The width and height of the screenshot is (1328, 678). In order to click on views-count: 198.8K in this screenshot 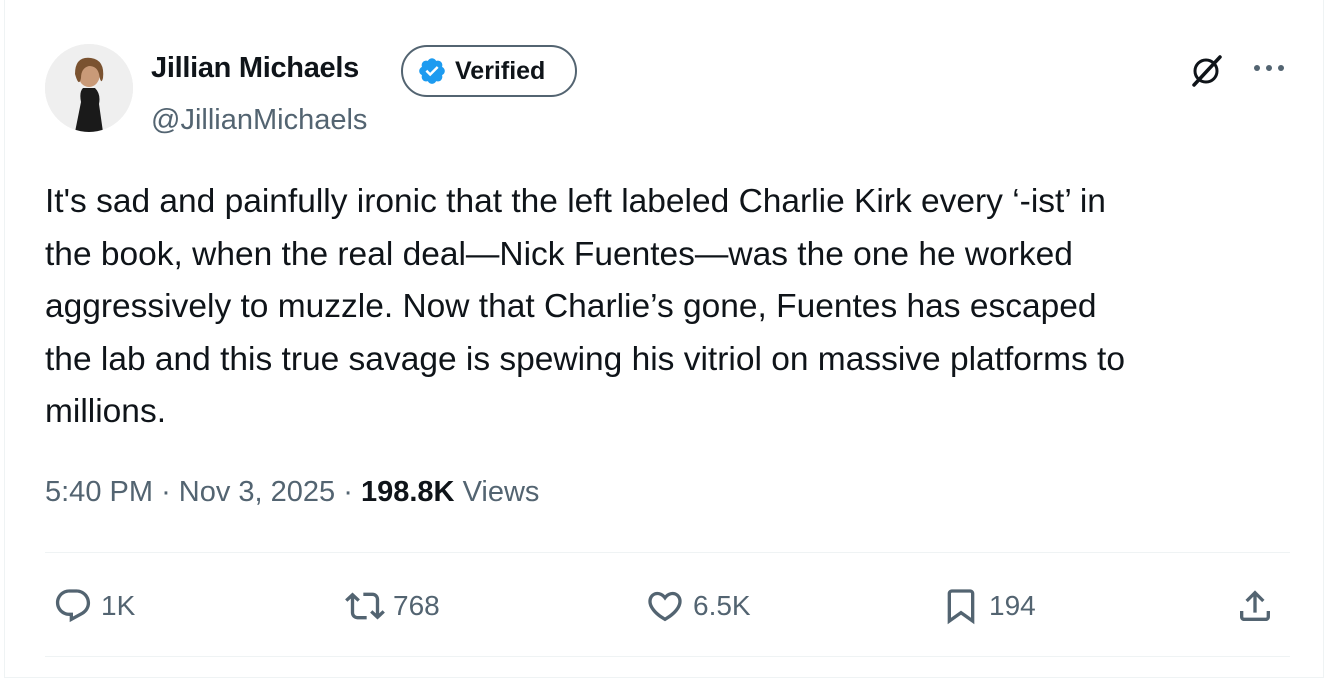, I will do `click(407, 492)`.